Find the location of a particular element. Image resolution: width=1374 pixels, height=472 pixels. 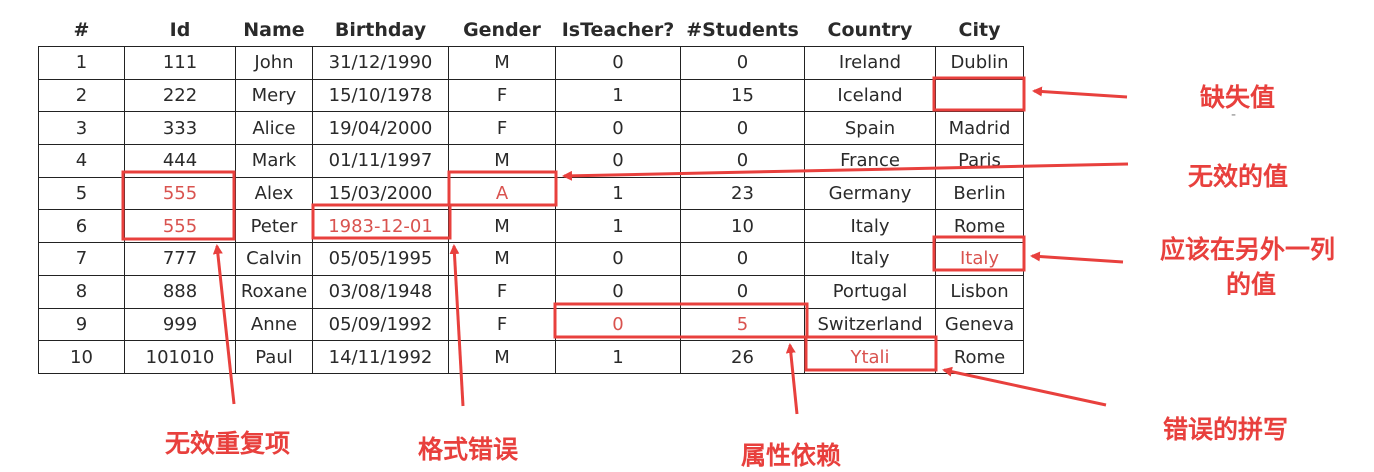

highlight-other-column-city is located at coordinates (979, 253).